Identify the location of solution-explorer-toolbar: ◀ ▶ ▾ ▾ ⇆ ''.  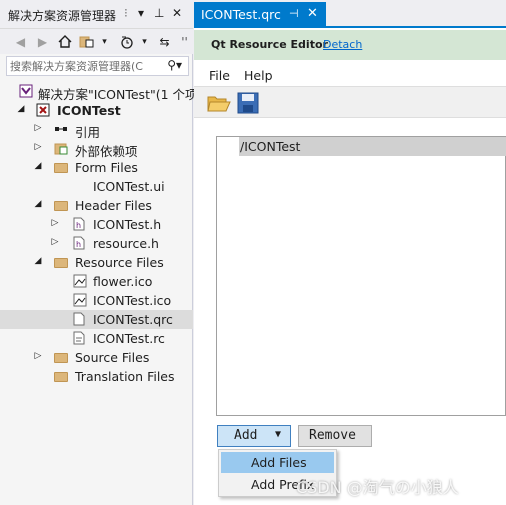
(96, 41).